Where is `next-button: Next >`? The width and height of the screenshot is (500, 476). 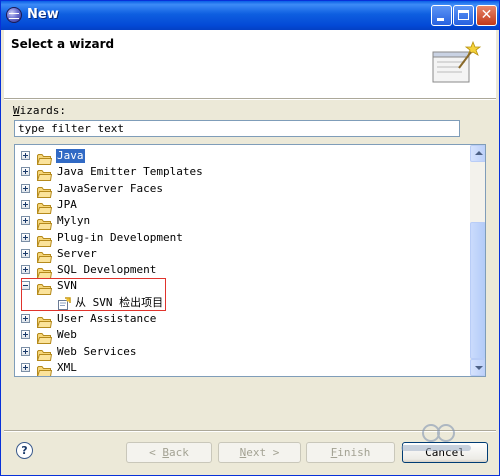 next-button: Next > is located at coordinates (259, 452).